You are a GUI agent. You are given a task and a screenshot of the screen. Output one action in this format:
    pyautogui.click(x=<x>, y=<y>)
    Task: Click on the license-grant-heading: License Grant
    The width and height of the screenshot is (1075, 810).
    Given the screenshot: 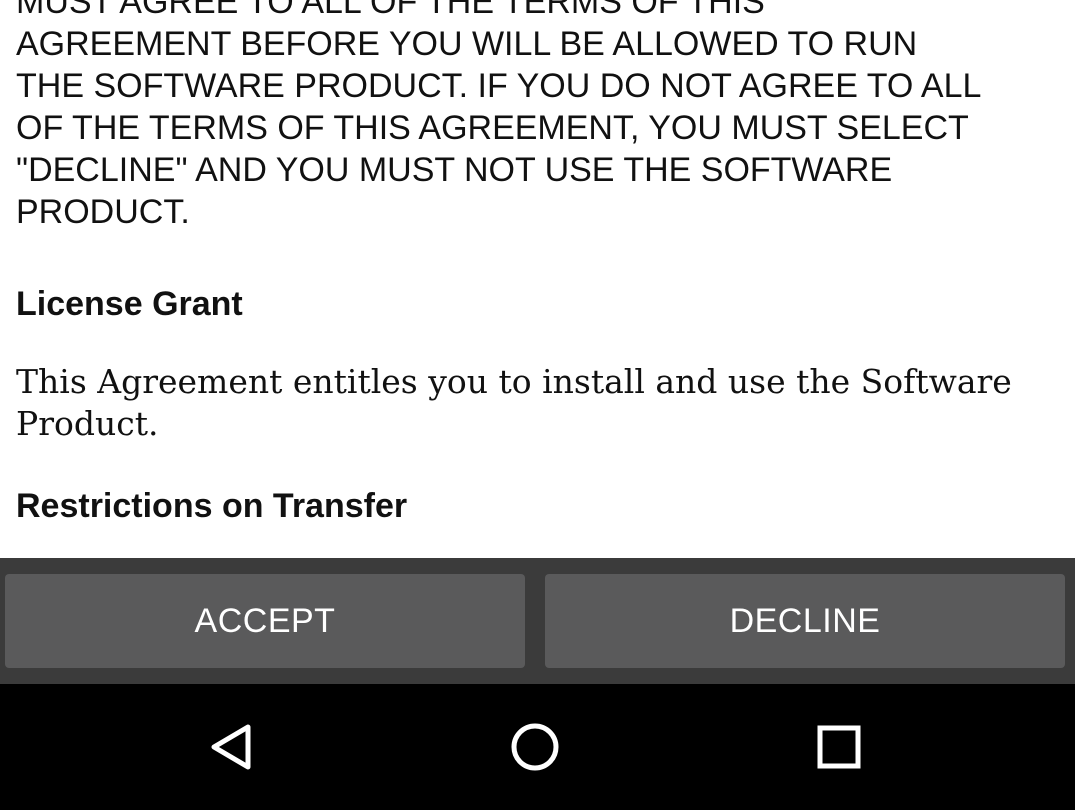 What is the action you would take?
    pyautogui.click(x=129, y=304)
    